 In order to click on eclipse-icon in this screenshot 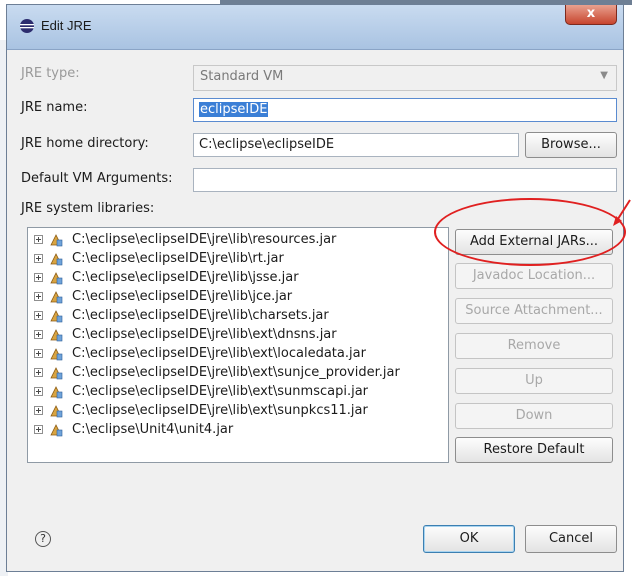, I will do `click(27, 26)`.